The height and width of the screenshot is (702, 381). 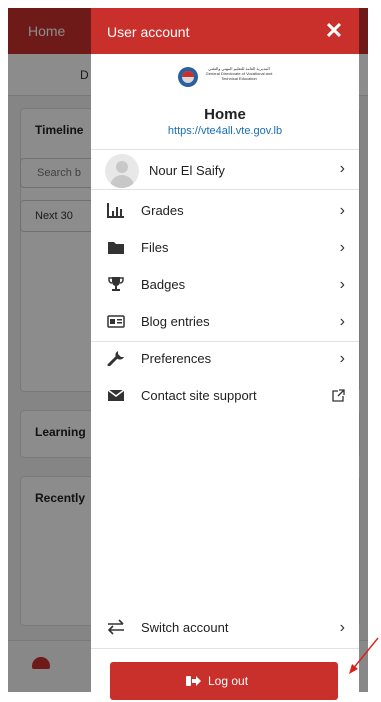 I want to click on drawer-header: User account ✕, so click(x=225, y=31).